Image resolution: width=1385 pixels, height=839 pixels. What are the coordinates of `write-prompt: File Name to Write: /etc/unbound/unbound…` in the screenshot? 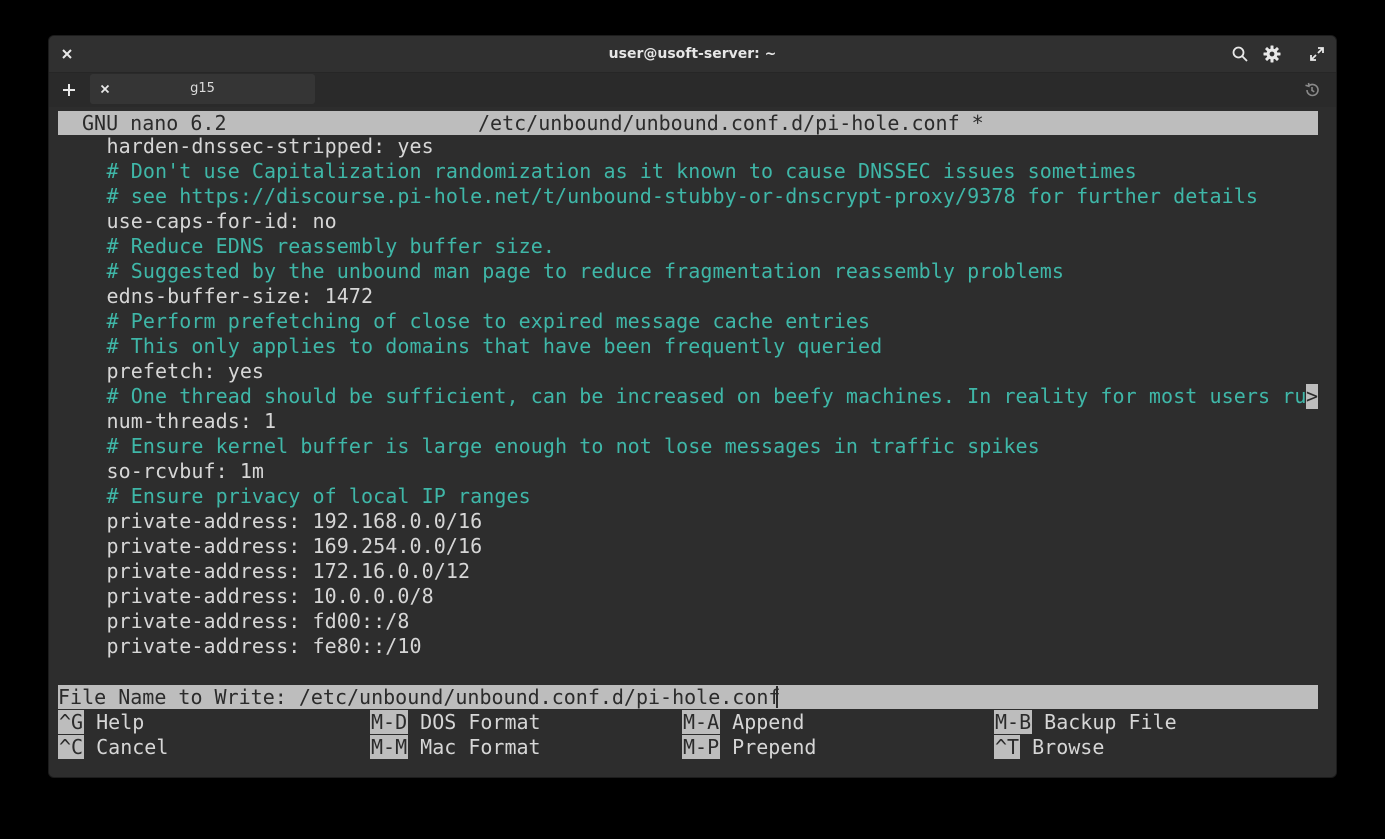 It's located at (688, 697).